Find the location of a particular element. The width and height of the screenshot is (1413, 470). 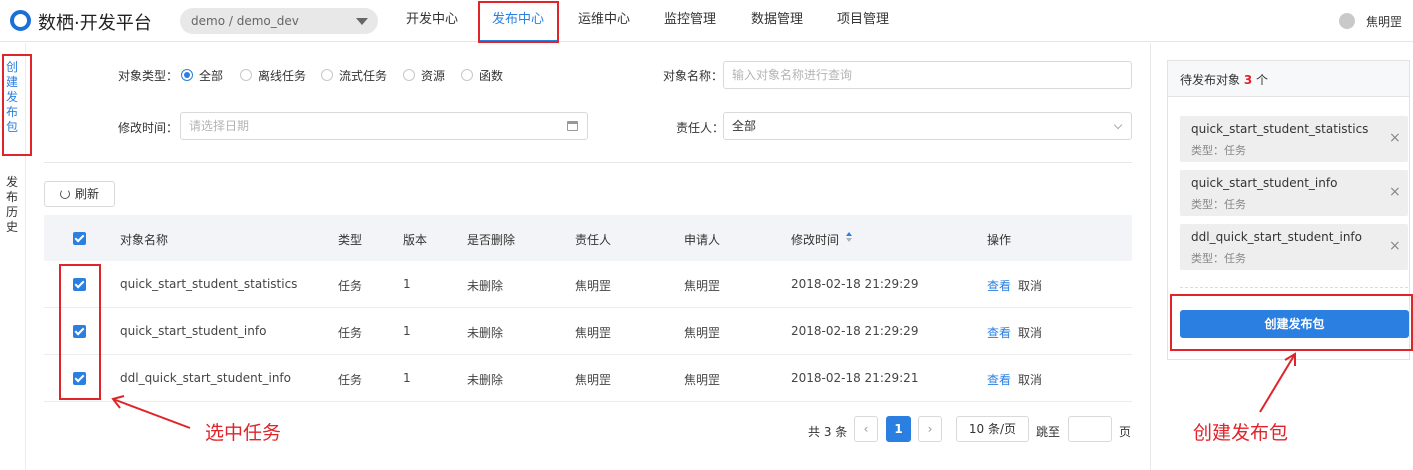

annotation-arrows is located at coordinates (703, 390).